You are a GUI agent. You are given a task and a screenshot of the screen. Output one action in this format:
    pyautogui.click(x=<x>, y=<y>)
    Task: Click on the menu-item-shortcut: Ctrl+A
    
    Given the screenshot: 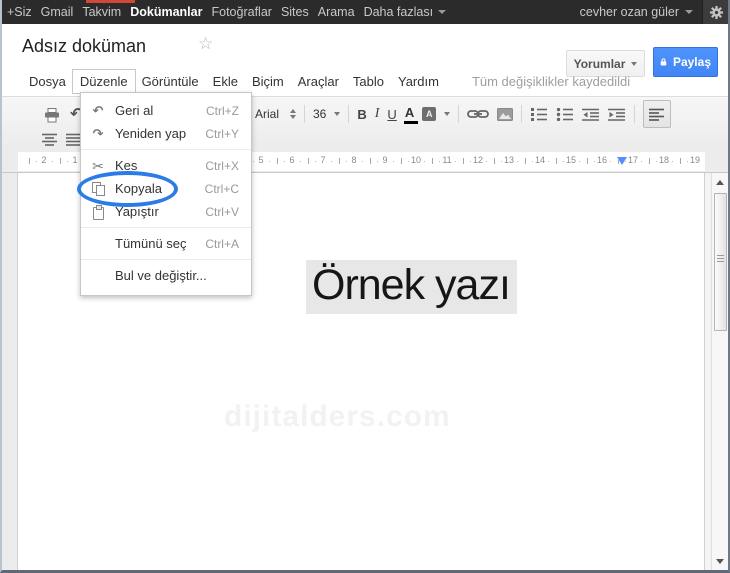 What is the action you would take?
    pyautogui.click(x=222, y=243)
    